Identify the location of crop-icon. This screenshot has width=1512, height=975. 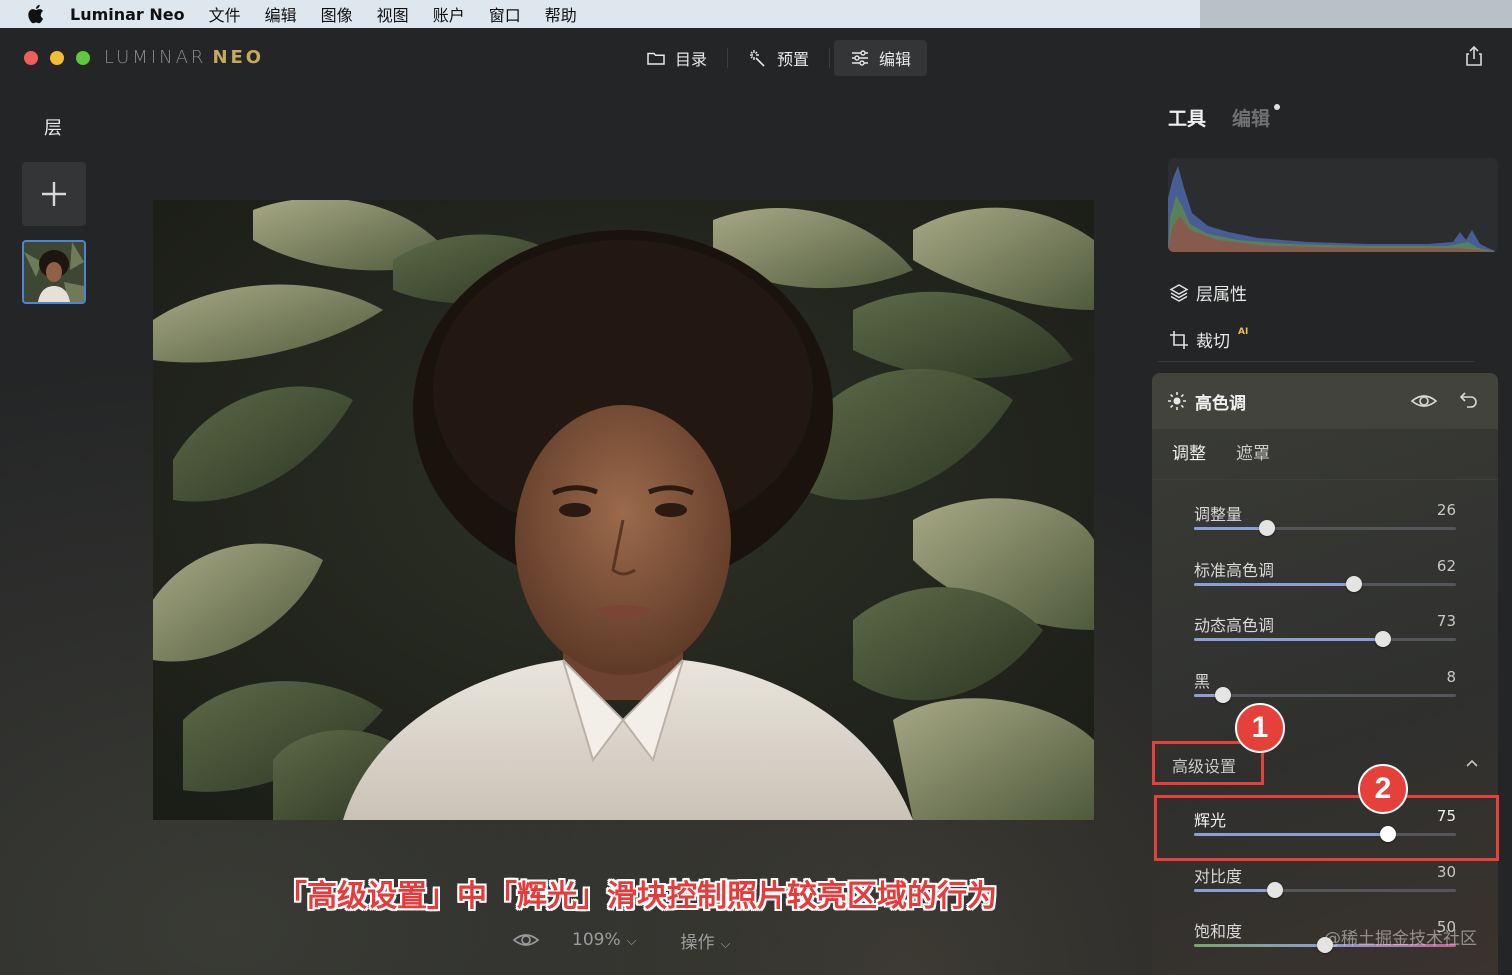
(1179, 339).